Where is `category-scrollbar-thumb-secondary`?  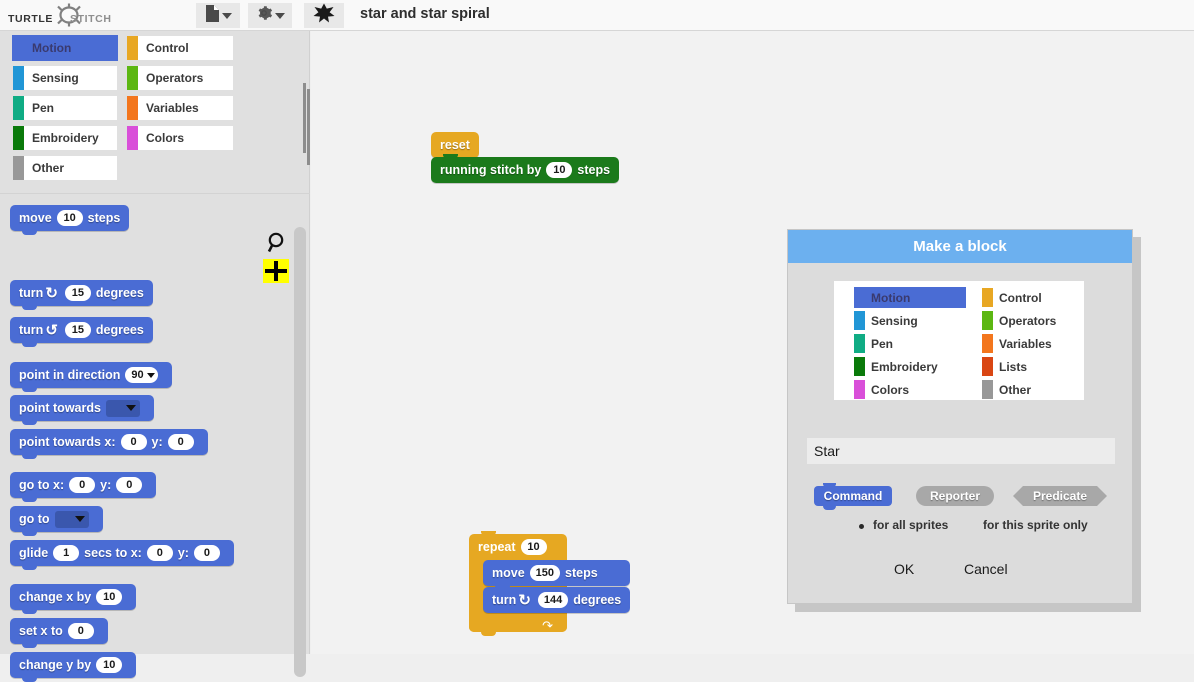
category-scrollbar-thumb-secondary is located at coordinates (308, 127).